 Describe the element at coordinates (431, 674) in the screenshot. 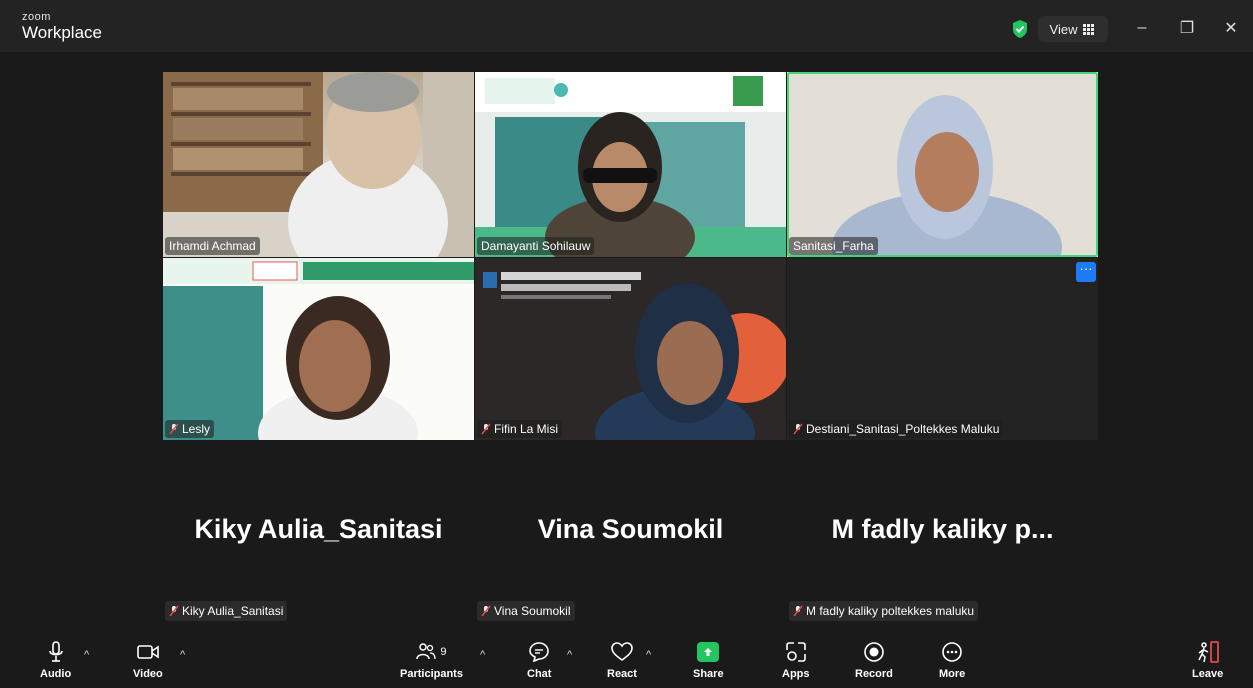

I see `participants-label: Participants` at that location.